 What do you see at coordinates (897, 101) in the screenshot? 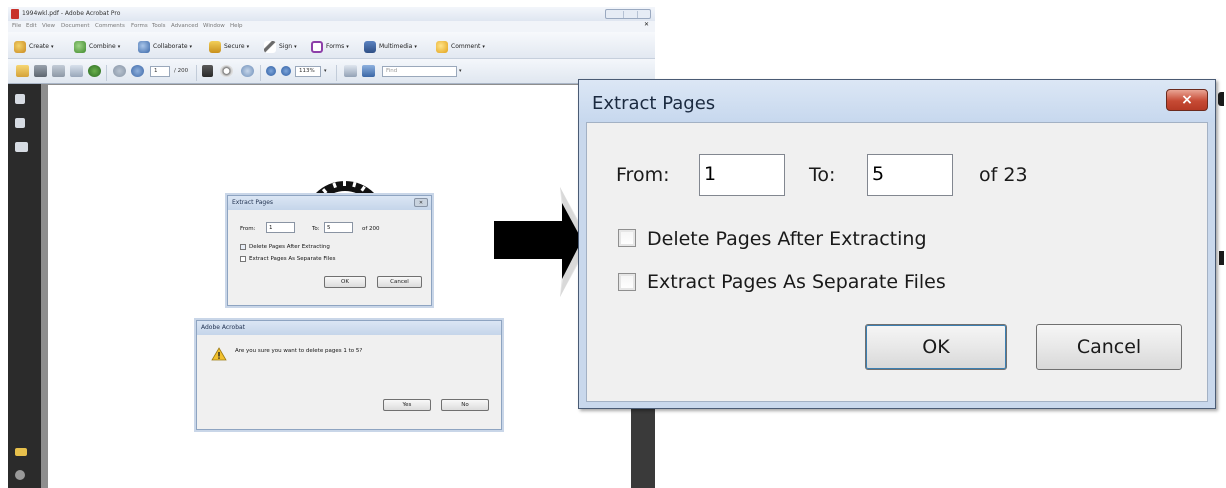
I see `extract-dialog-titlebar: Extract Pages ×` at bounding box center [897, 101].